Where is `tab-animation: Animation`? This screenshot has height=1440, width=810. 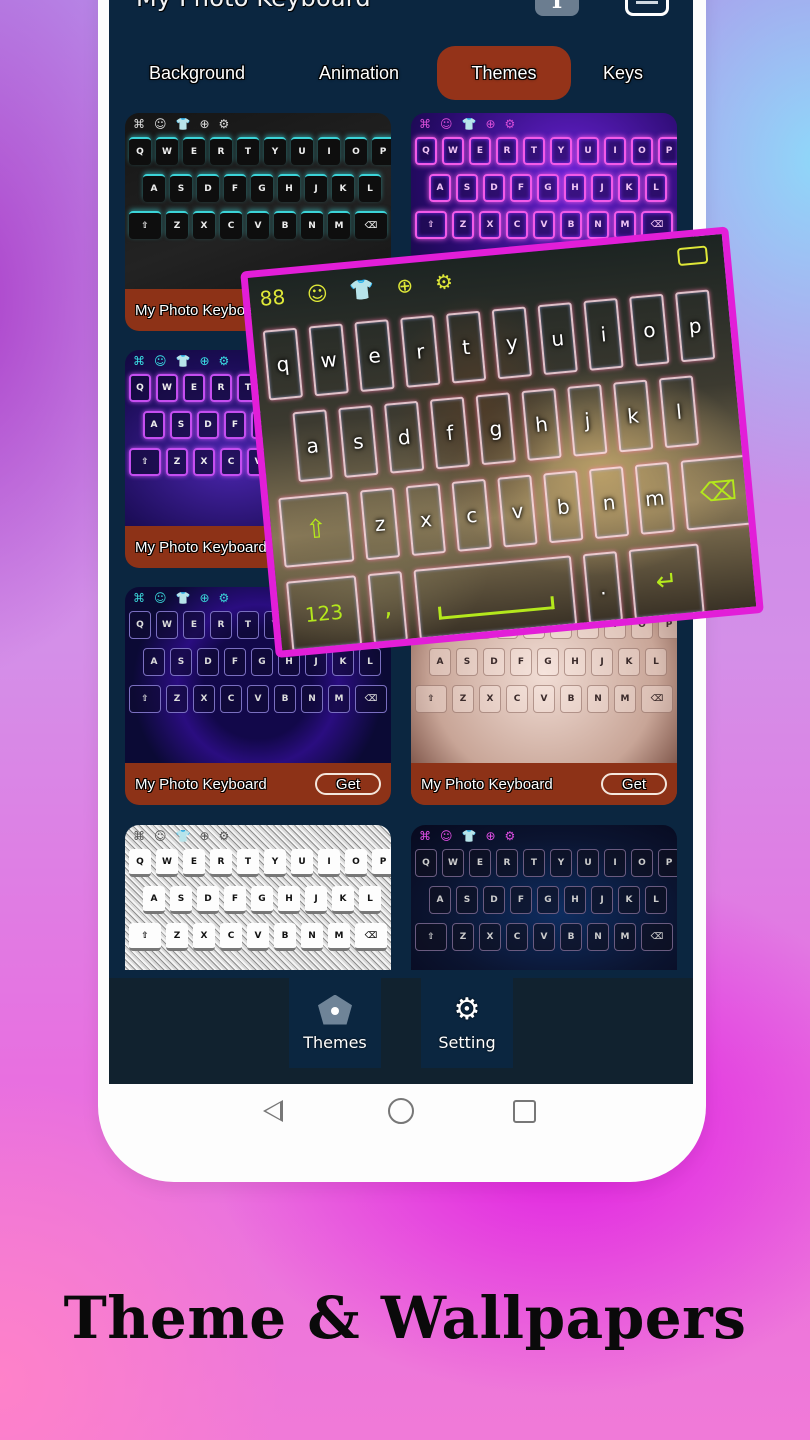
tab-animation: Animation is located at coordinates (359, 73).